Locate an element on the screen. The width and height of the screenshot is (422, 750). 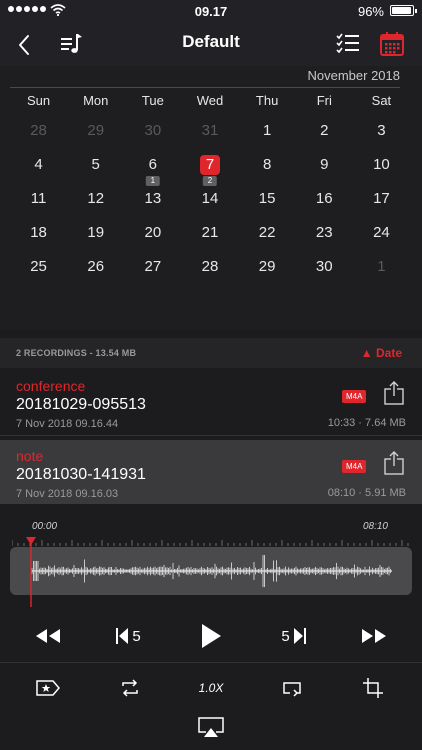
calendar-day: 14 is located at coordinates (209, 199).